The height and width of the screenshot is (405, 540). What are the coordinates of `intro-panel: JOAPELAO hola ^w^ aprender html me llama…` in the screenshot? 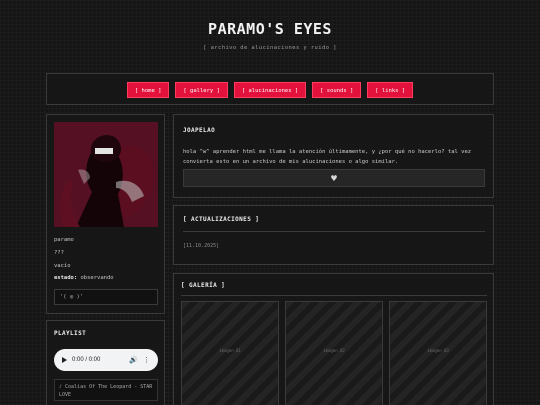 It's located at (333, 156).